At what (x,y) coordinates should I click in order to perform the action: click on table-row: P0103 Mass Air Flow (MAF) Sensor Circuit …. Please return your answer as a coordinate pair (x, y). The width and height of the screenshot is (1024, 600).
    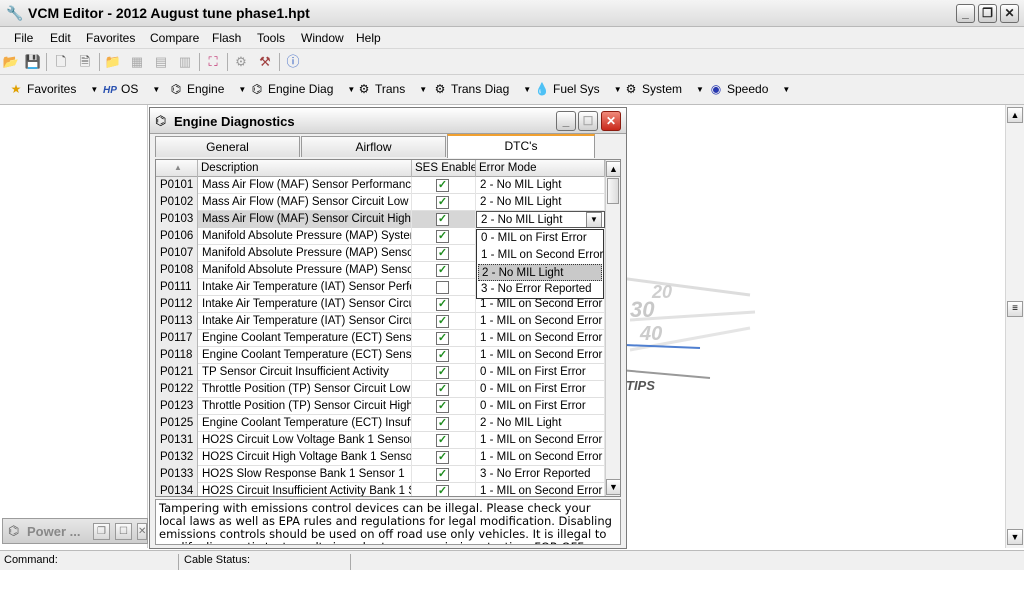
    Looking at the image, I should click on (380, 219).